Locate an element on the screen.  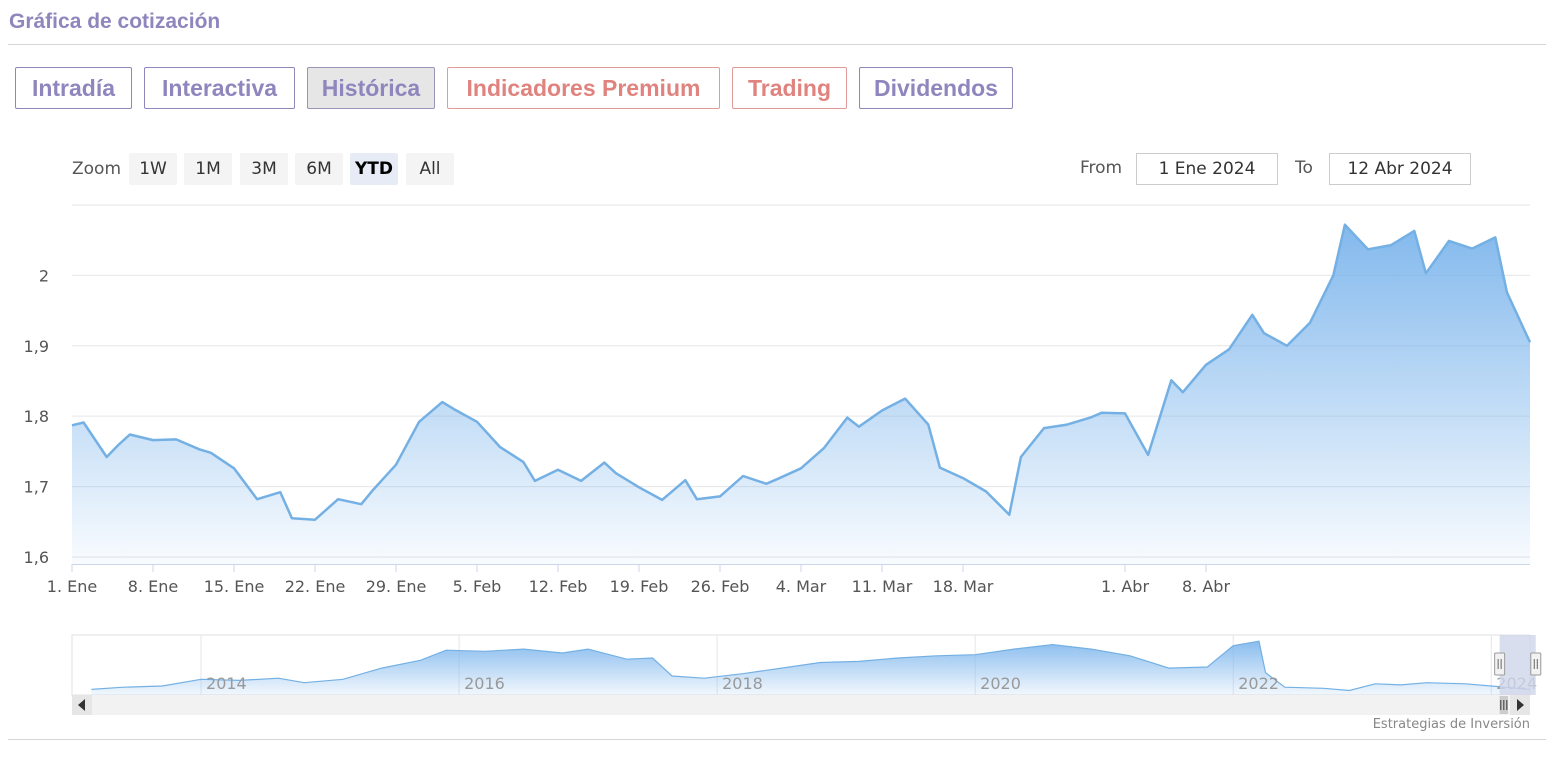
x-tick-label: 22. Ene is located at coordinates (315, 586).